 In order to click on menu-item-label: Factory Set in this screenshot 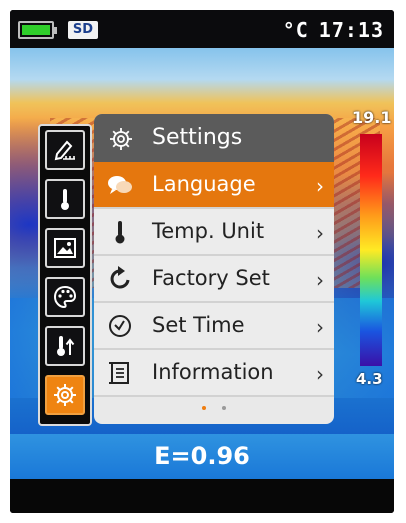, I will do `click(211, 278)`.